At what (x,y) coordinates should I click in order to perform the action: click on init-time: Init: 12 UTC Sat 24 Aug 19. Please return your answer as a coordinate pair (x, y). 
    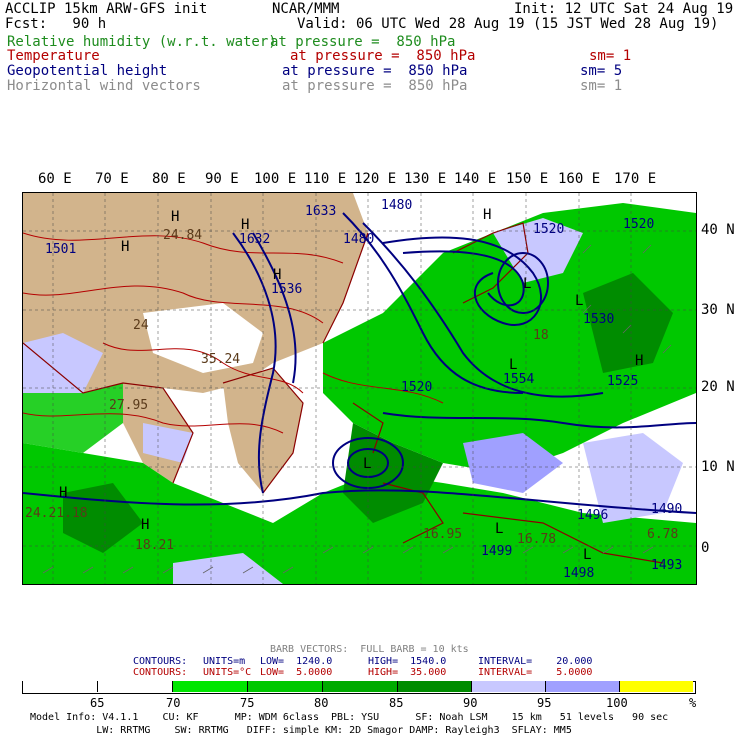
    Looking at the image, I should click on (624, 9).